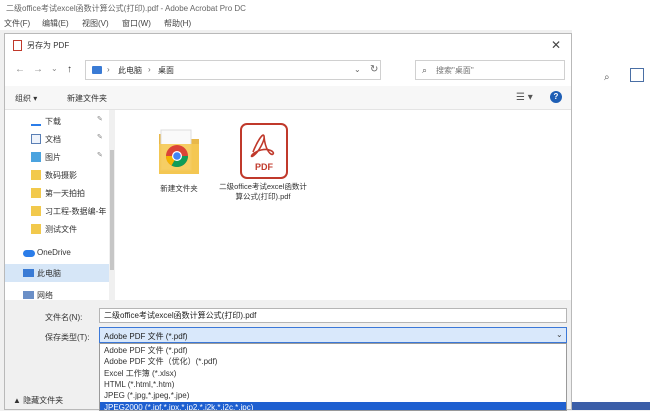 This screenshot has height=411, width=650. Describe the element at coordinates (45, 295) in the screenshot. I see `sidebar-item-label: 网络` at that location.